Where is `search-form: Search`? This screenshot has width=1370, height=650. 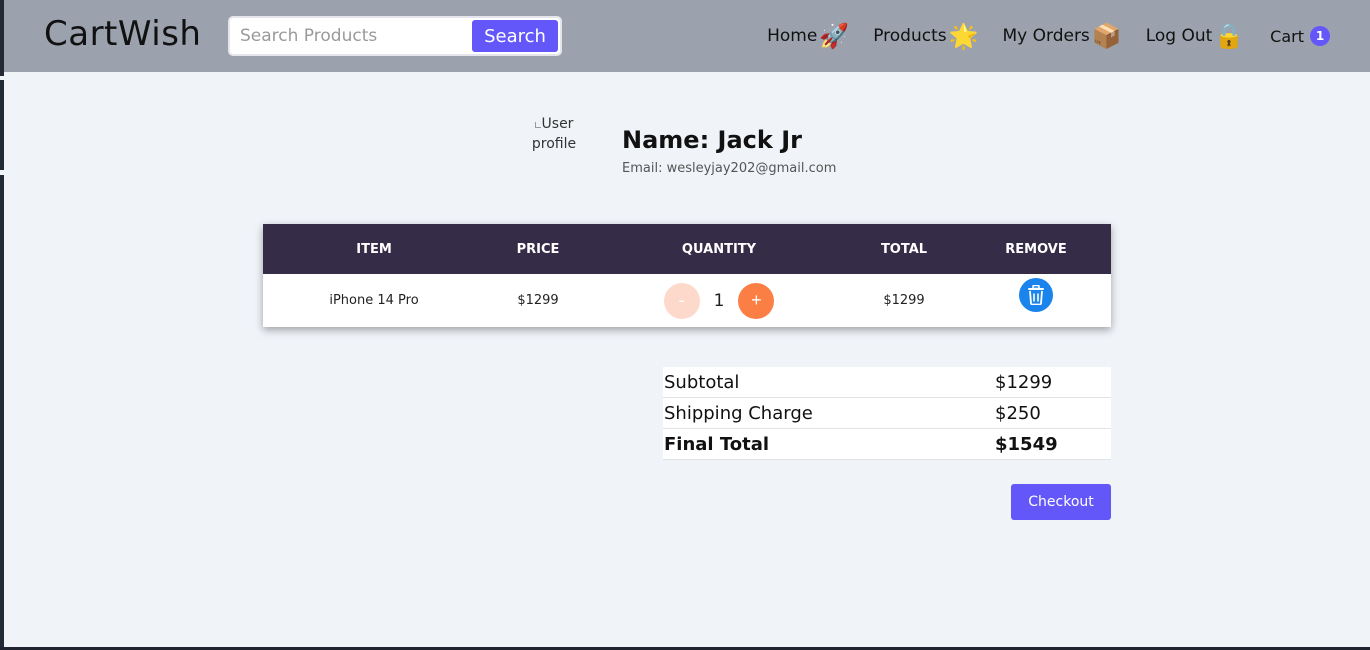 search-form: Search is located at coordinates (395, 36).